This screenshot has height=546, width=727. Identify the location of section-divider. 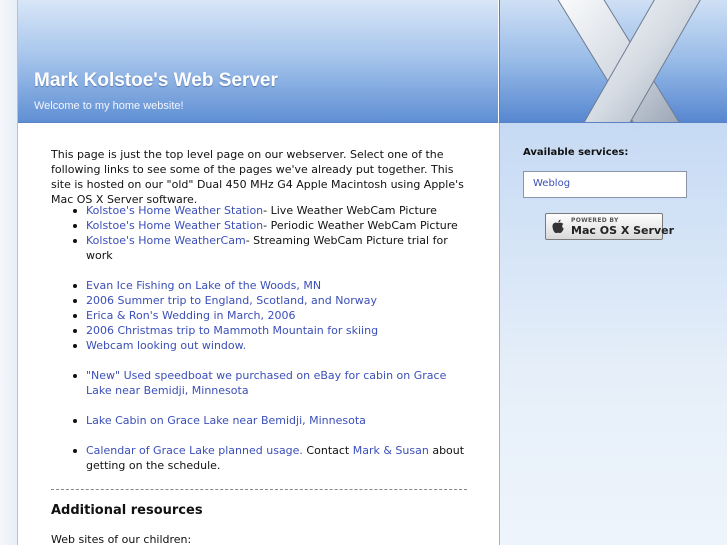
(259, 489).